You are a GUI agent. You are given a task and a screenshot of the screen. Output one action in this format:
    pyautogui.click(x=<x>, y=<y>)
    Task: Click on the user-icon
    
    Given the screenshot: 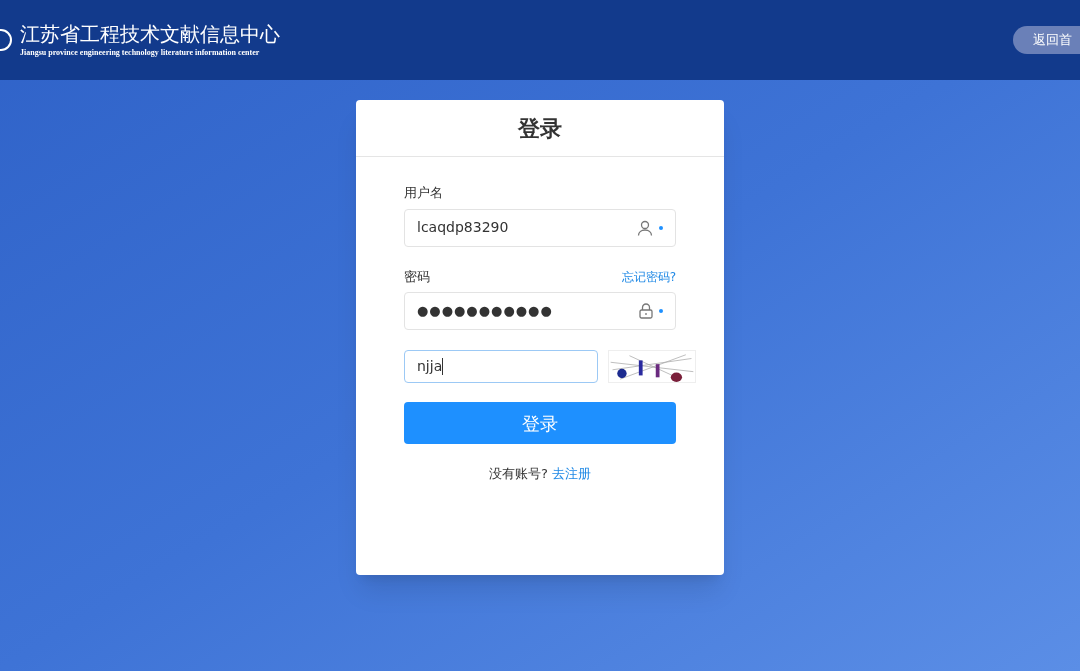 What is the action you would take?
    pyautogui.click(x=645, y=227)
    